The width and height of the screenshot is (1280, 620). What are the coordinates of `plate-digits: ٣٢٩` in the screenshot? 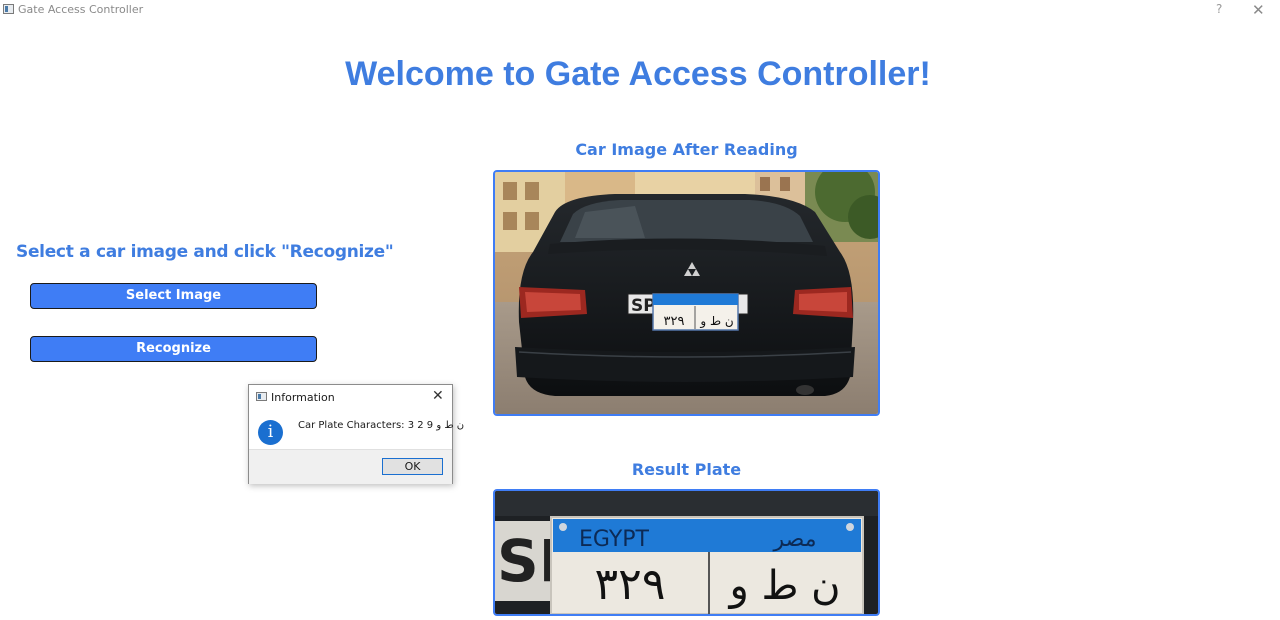 It's located at (630, 584).